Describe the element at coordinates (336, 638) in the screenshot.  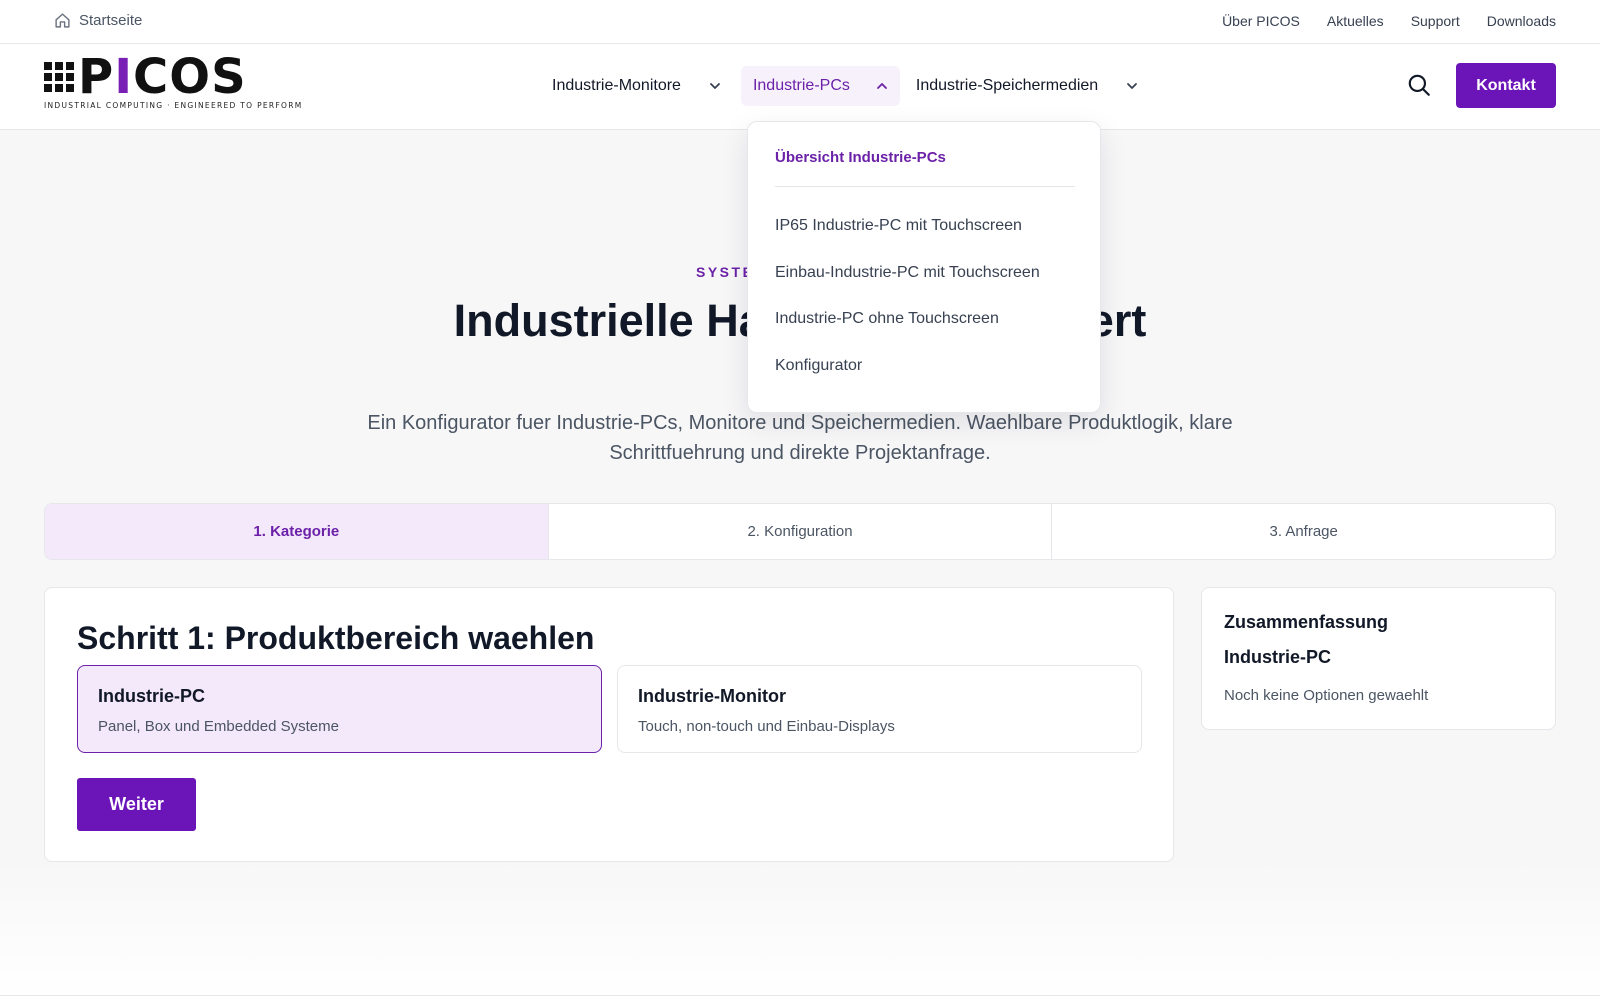
I see `step-heading: Schritt 1: Produktbereich waehlen` at that location.